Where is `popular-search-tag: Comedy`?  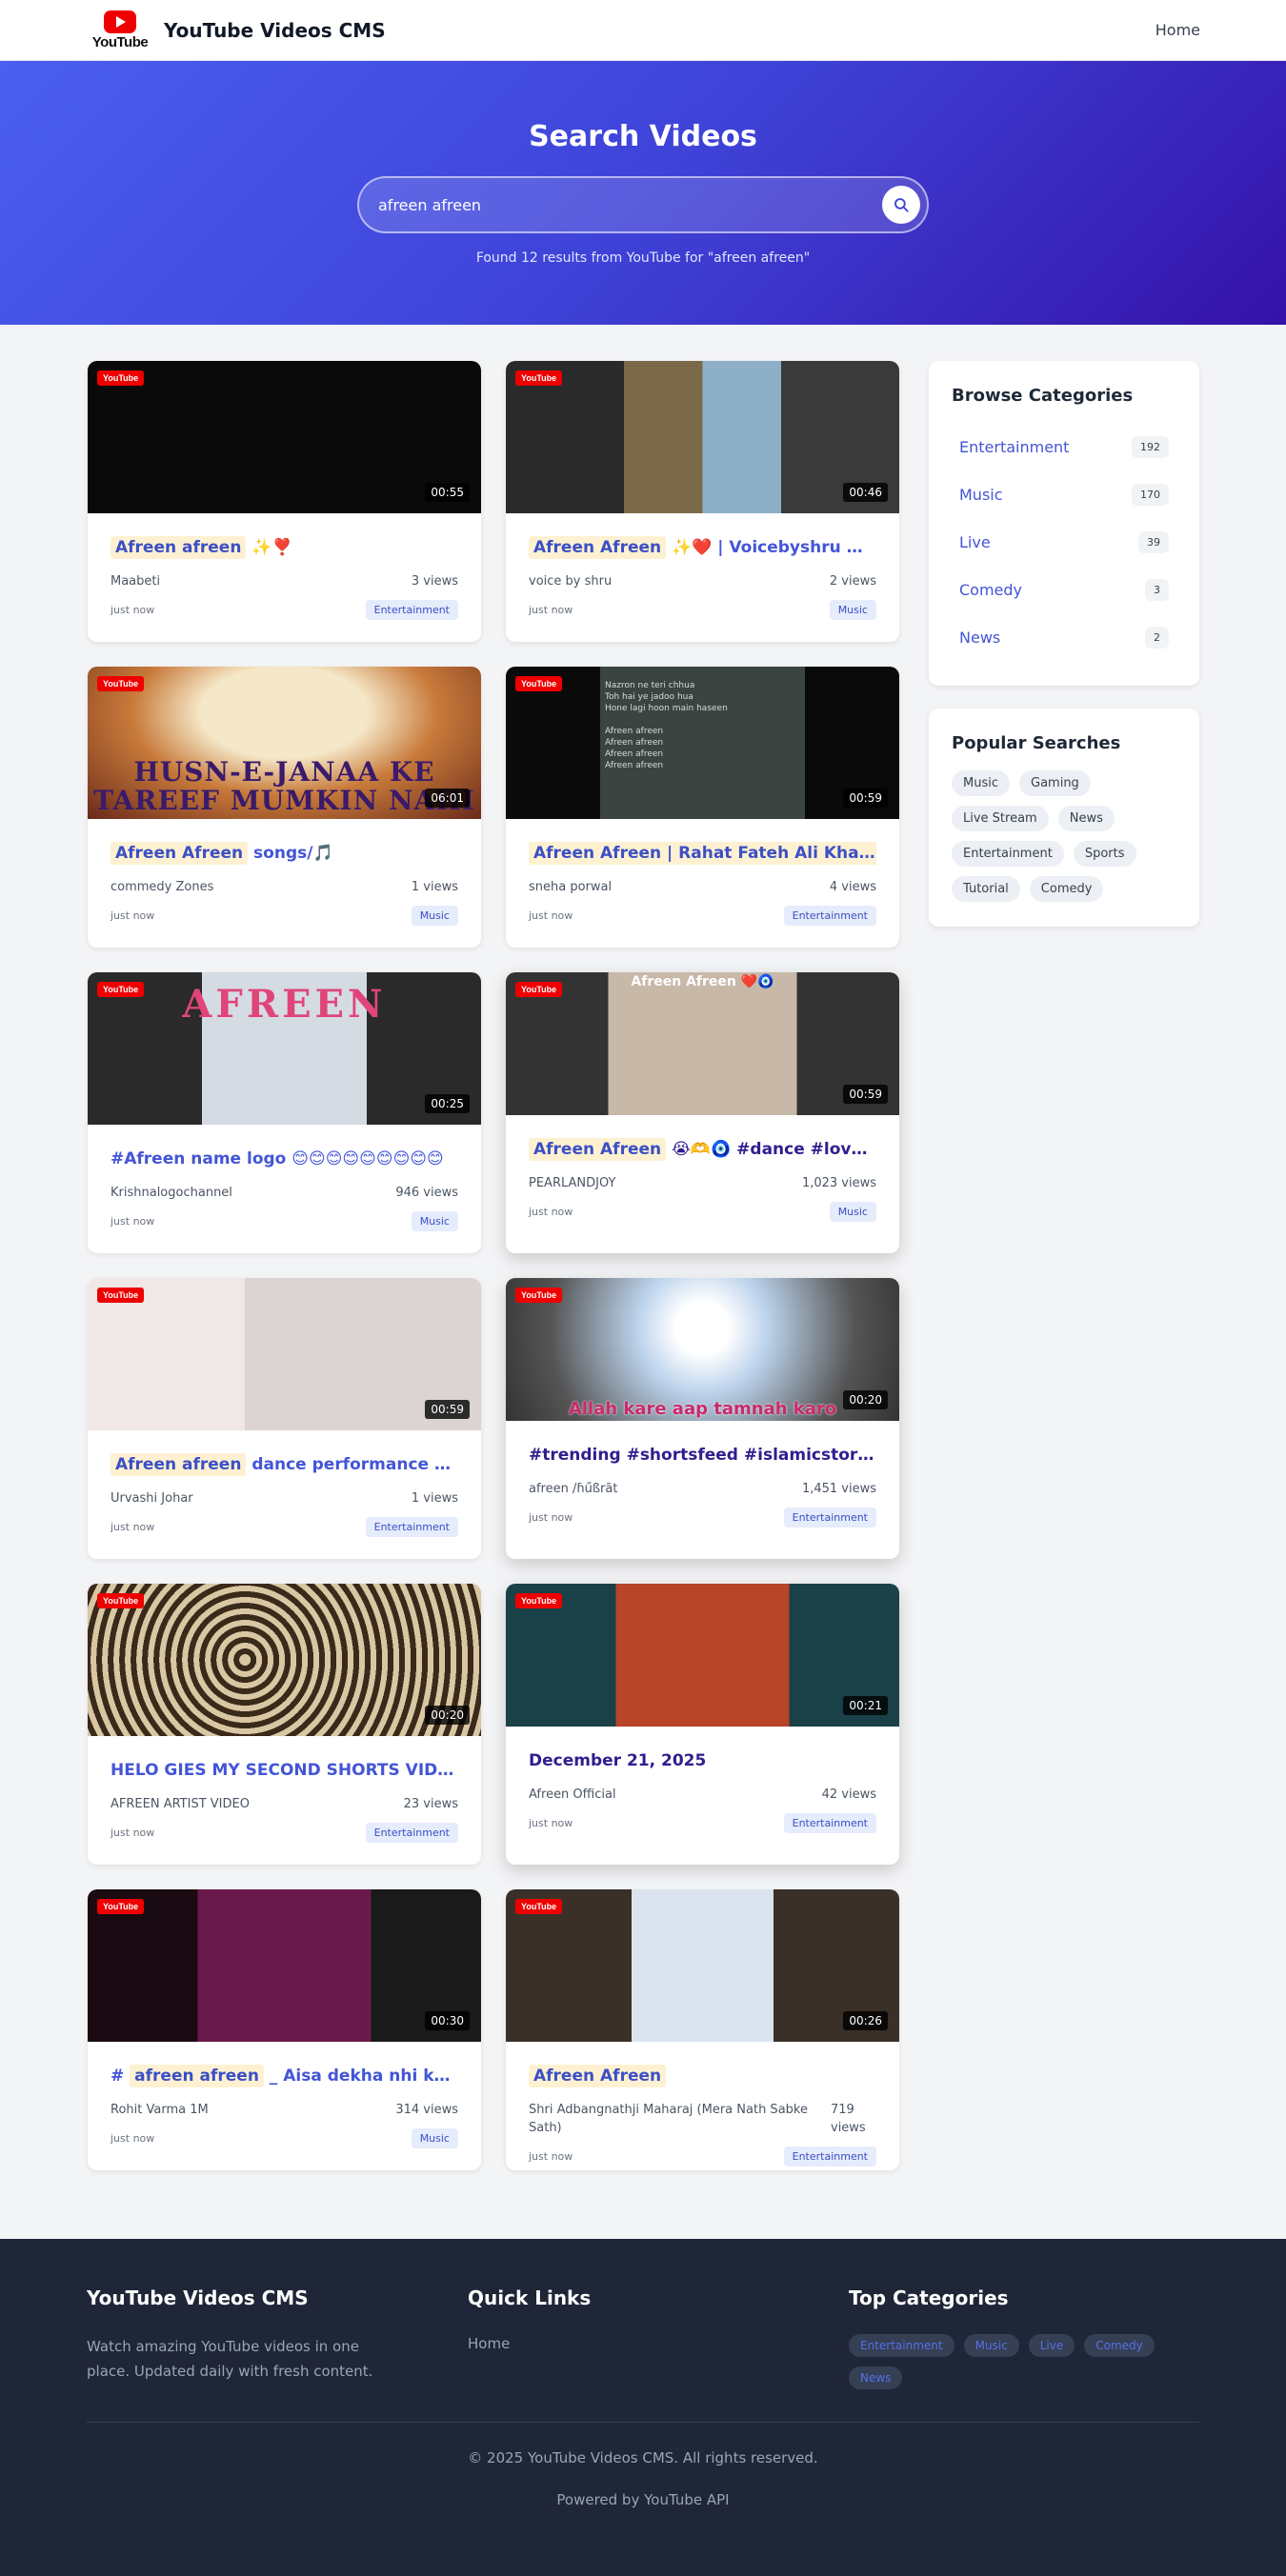 popular-search-tag: Comedy is located at coordinates (1066, 889).